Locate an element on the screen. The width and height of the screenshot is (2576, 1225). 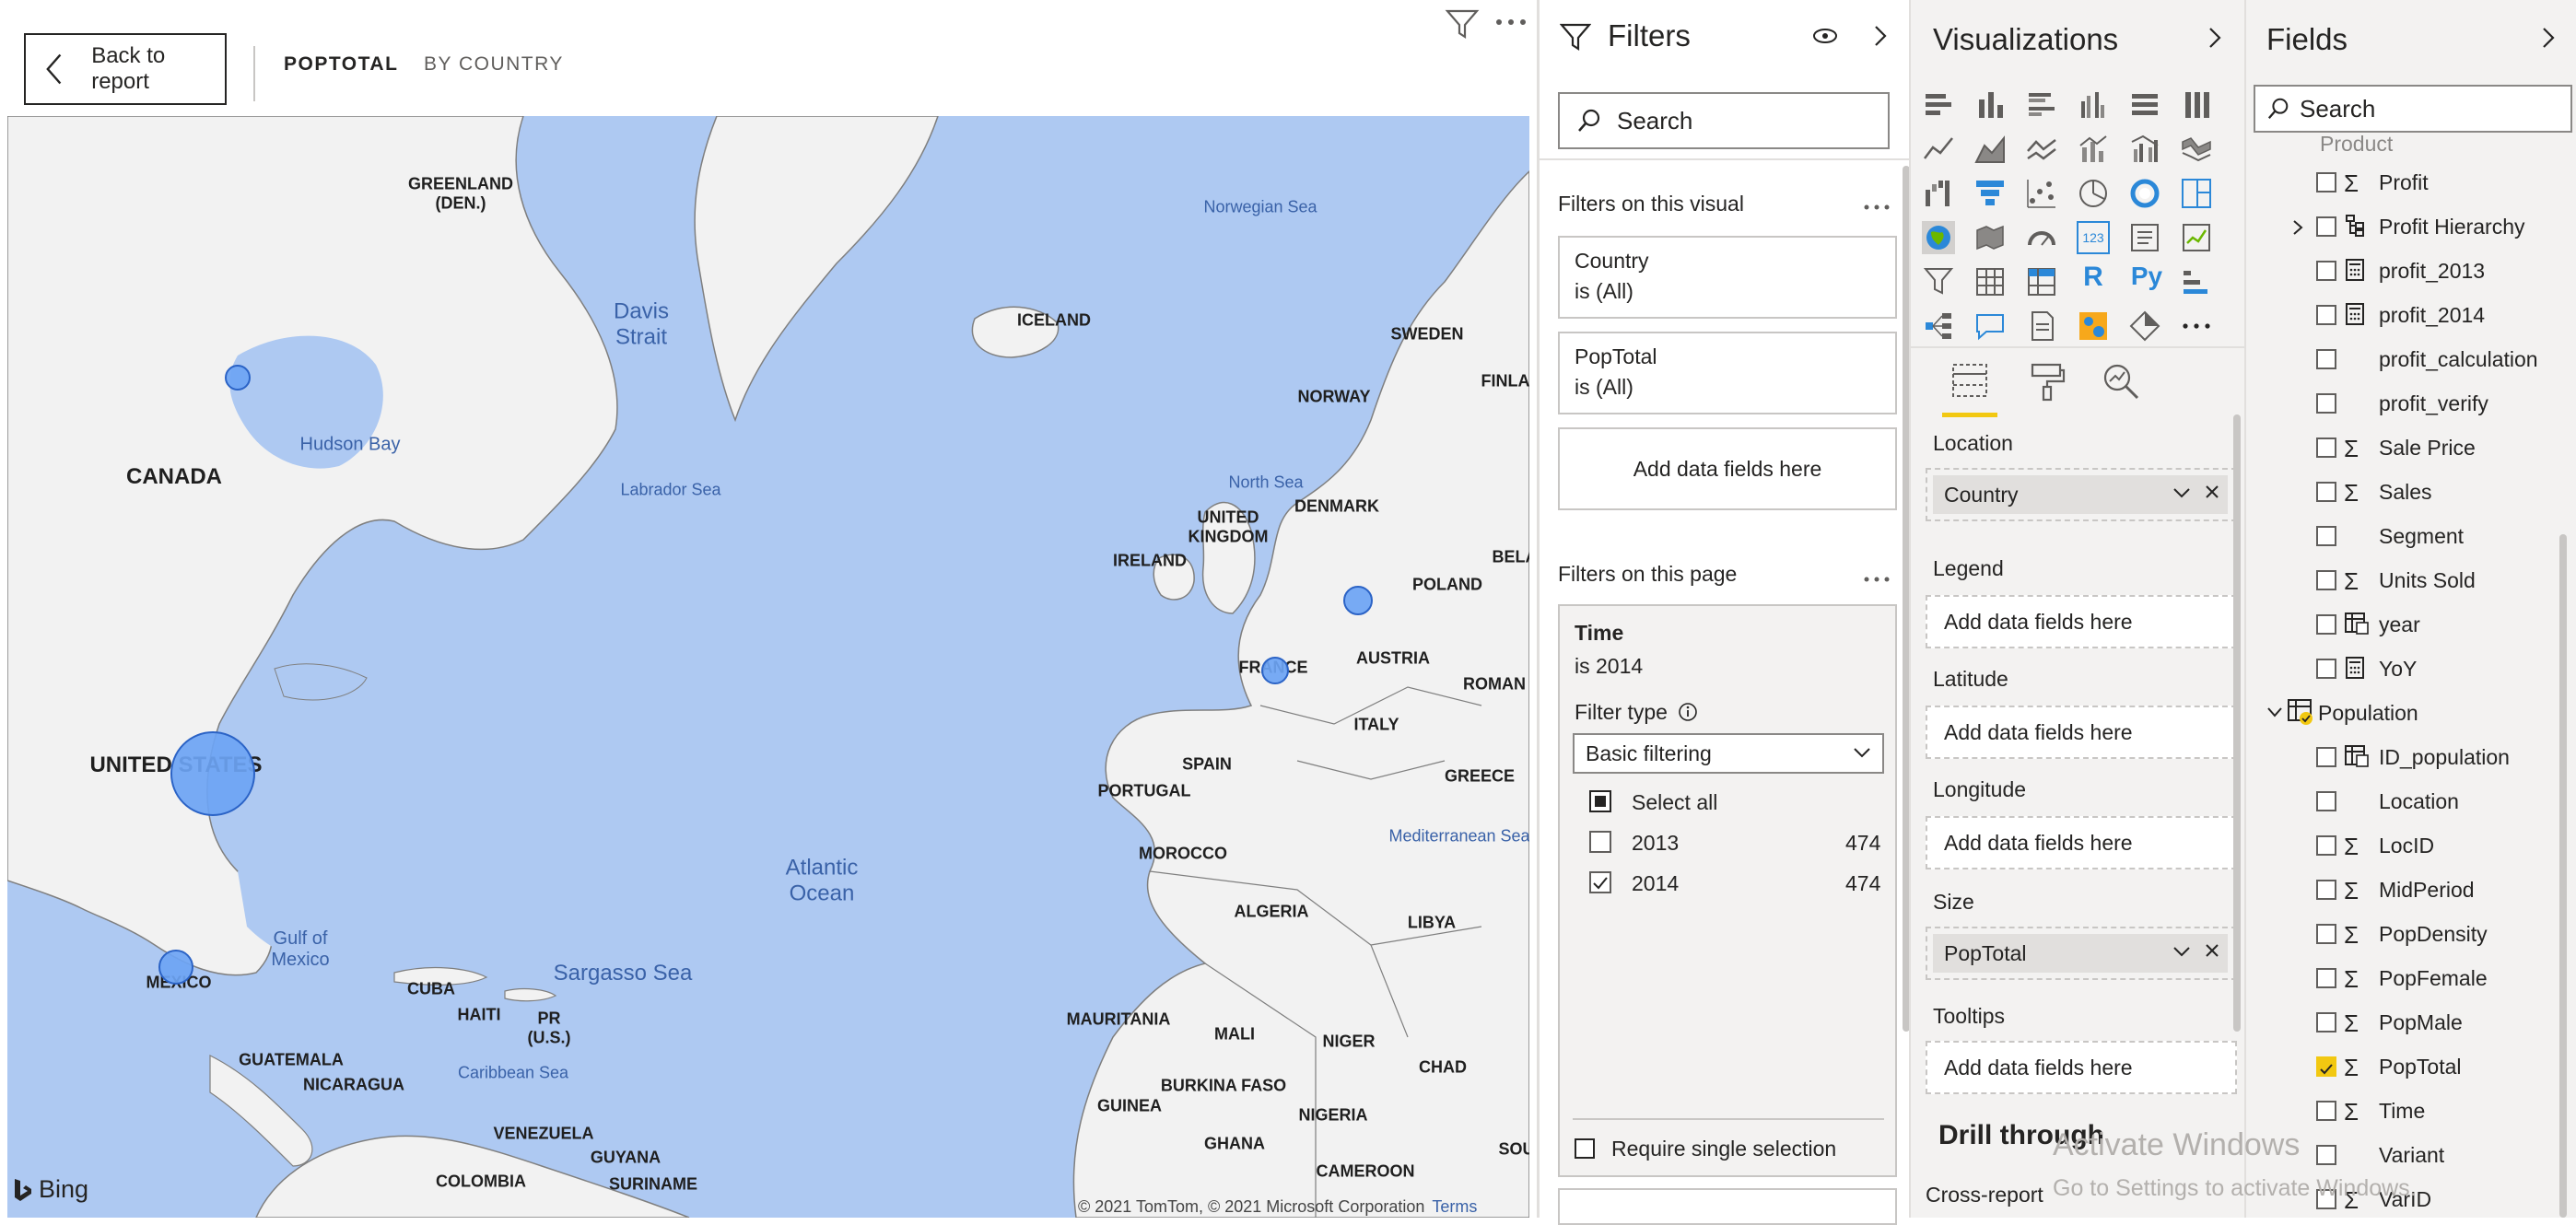
line-and-stacked-column-chart-icon is located at coordinates (2093, 149).